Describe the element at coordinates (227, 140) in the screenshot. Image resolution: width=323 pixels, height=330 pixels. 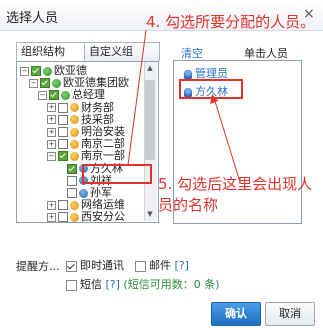
I see `arrow-line-step5` at that location.